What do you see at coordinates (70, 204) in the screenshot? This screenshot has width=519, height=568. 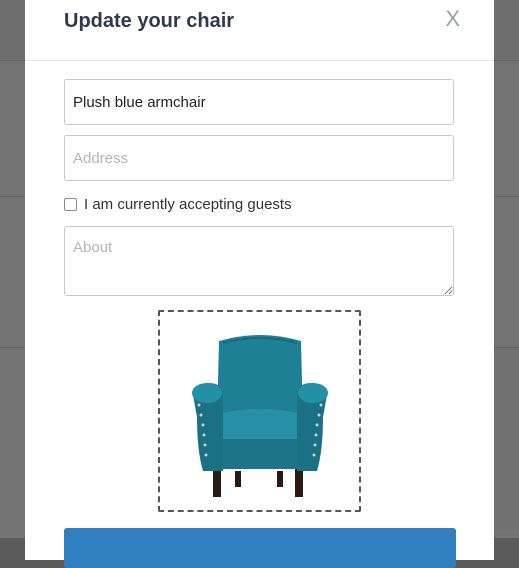 I see `accepting-guests-checkbox` at bounding box center [70, 204].